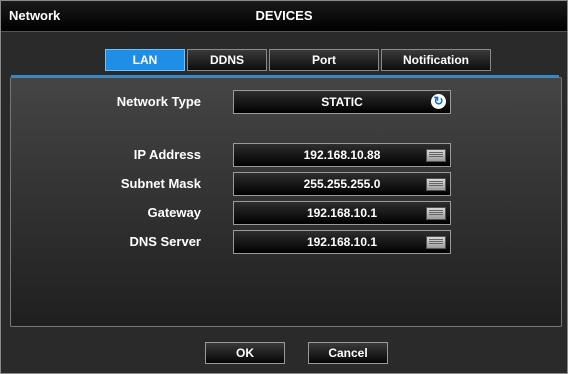 The height and width of the screenshot is (374, 568). I want to click on ip-address-field: 192.168.10.88, so click(342, 155).